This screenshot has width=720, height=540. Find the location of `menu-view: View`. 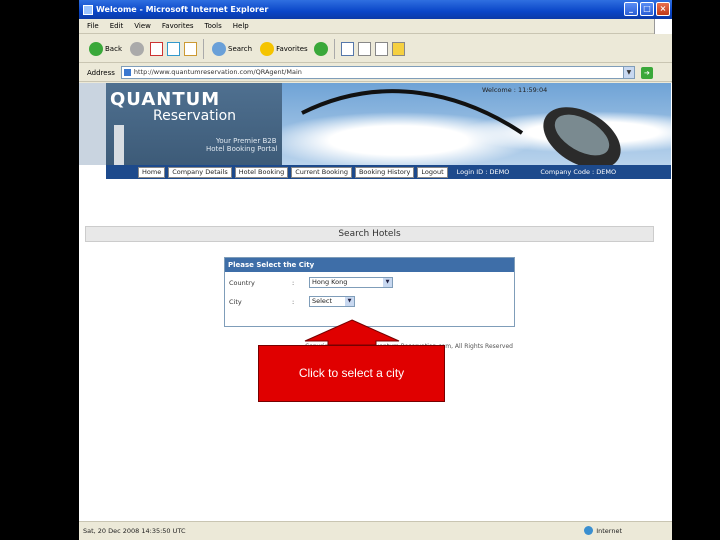

menu-view: View is located at coordinates (142, 26).